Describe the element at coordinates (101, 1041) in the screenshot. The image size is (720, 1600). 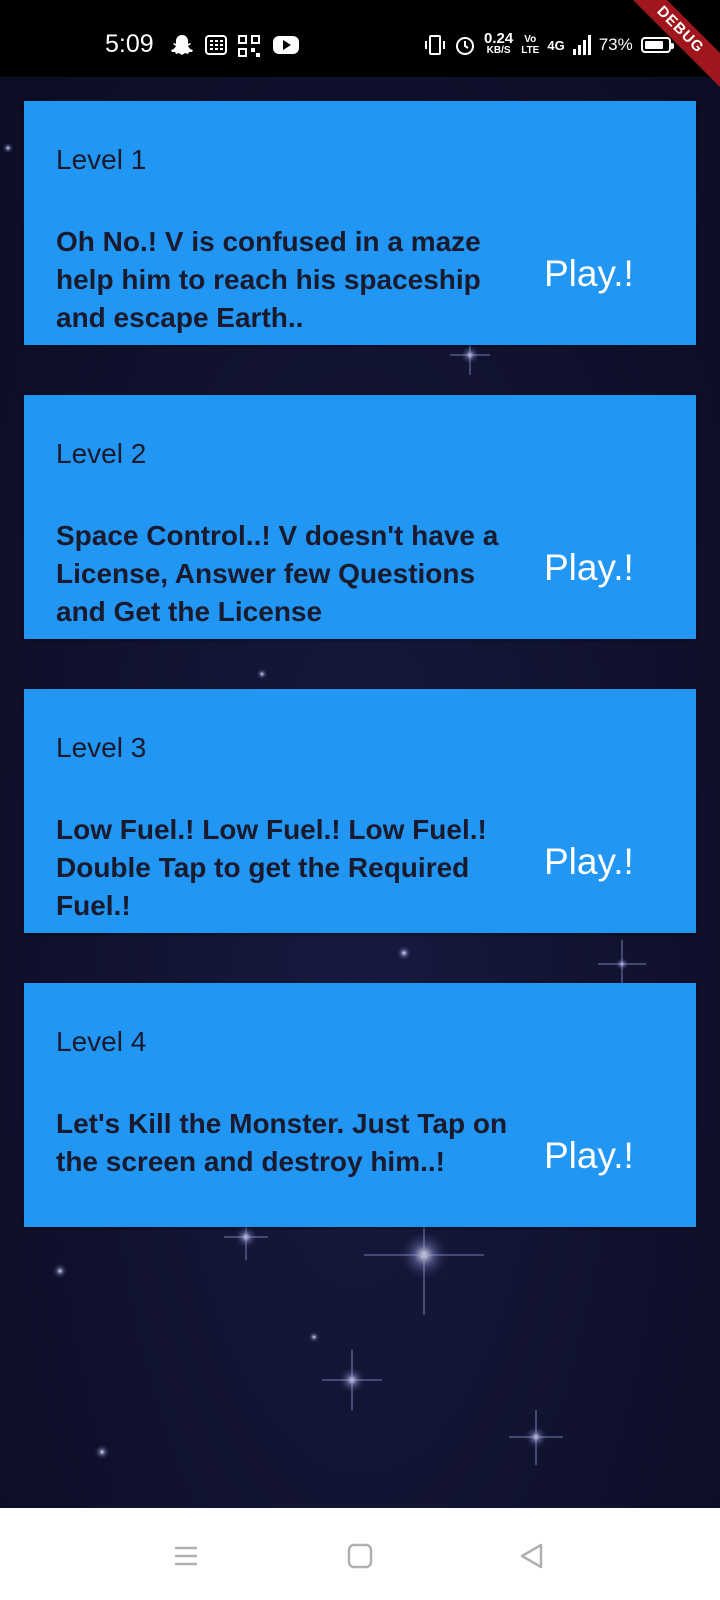
I see `level-title: Level 4` at that location.